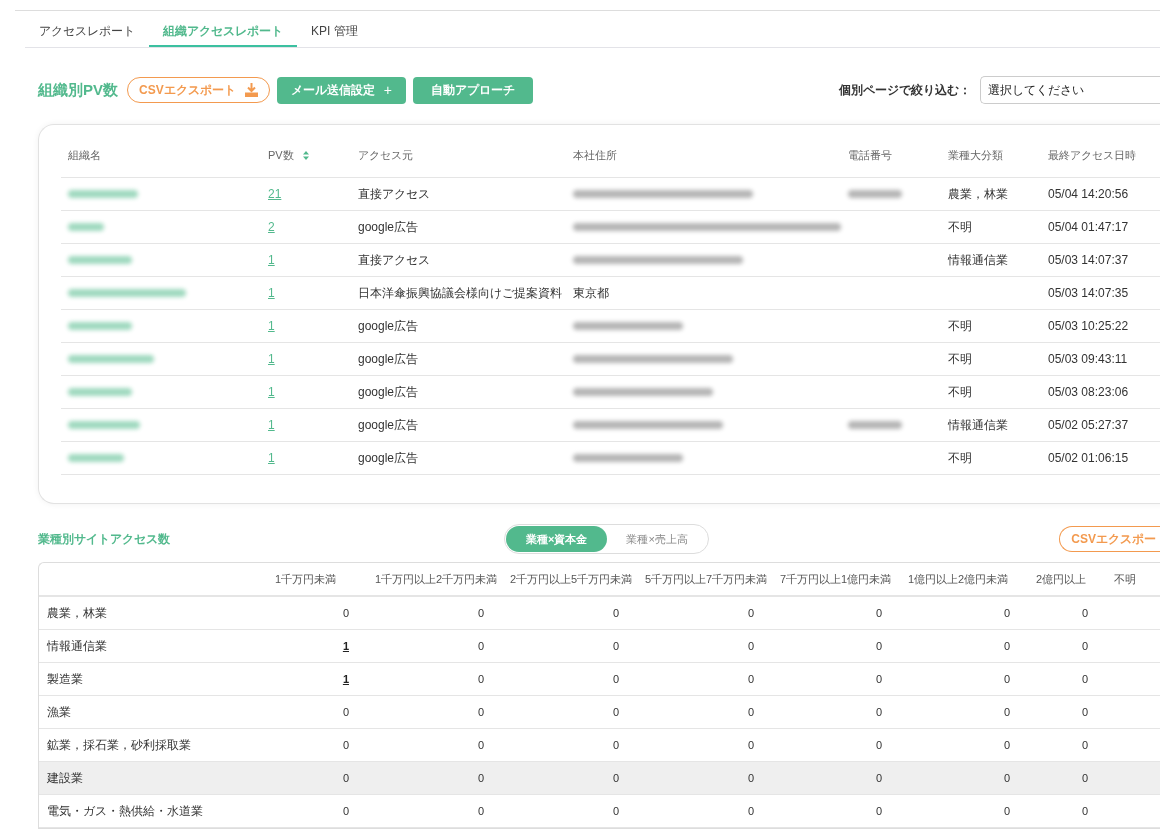 Image resolution: width=1160 pixels, height=840 pixels. Describe the element at coordinates (870, 155) in the screenshot. I see `column-header: 電話番号` at that location.